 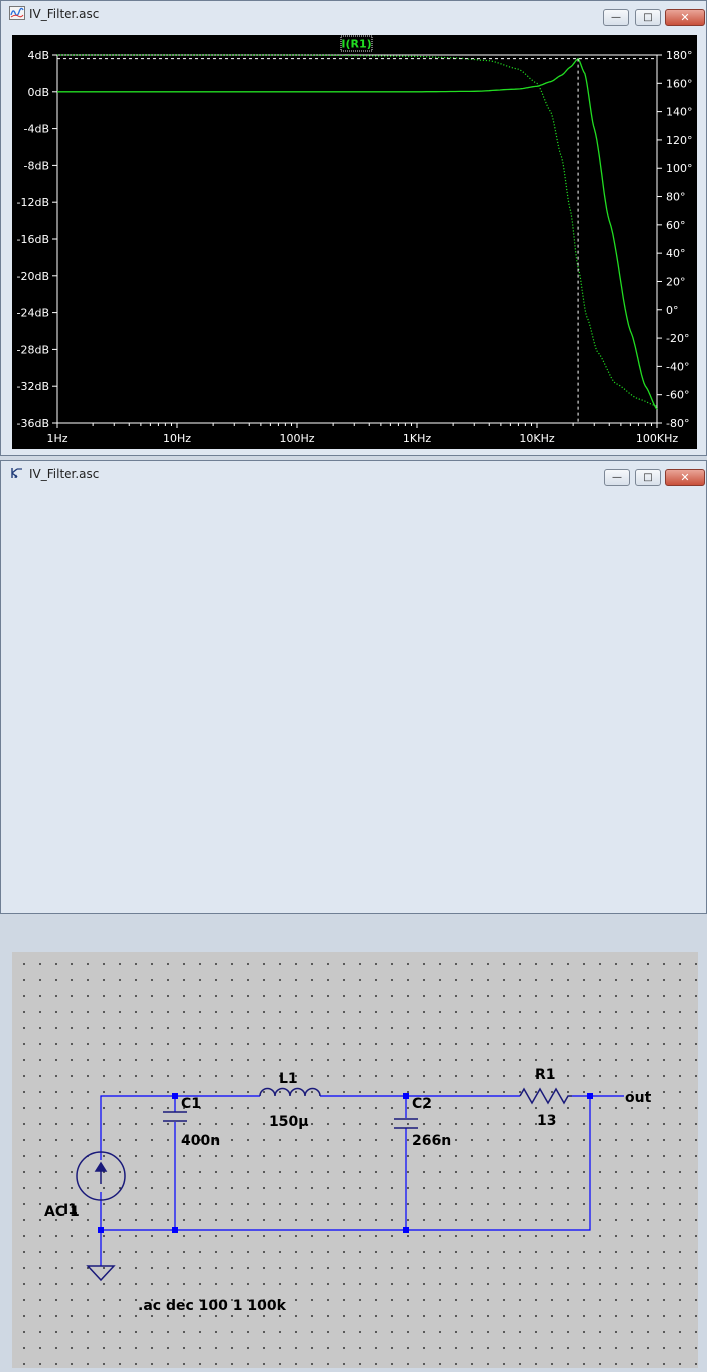 What do you see at coordinates (677, 338) in the screenshot?
I see `right-tick-label: -20°` at bounding box center [677, 338].